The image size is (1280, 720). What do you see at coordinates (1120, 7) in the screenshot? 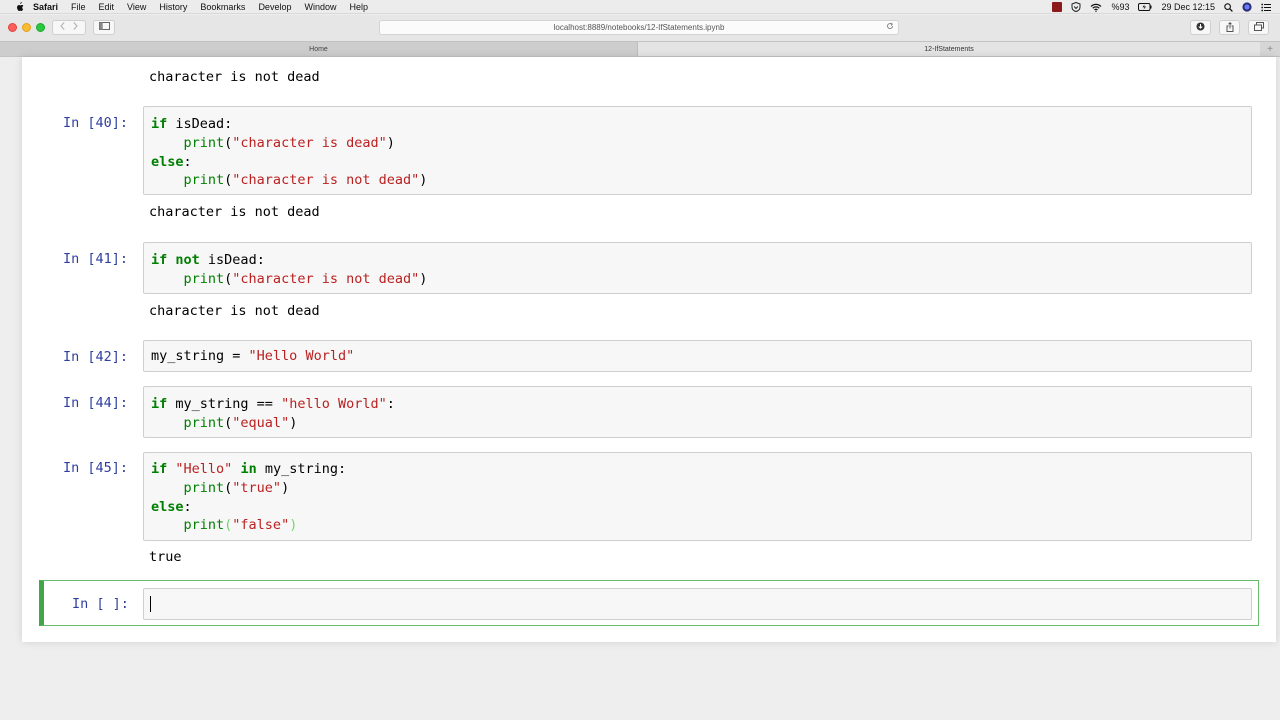
I see `battery-percent: %93` at bounding box center [1120, 7].